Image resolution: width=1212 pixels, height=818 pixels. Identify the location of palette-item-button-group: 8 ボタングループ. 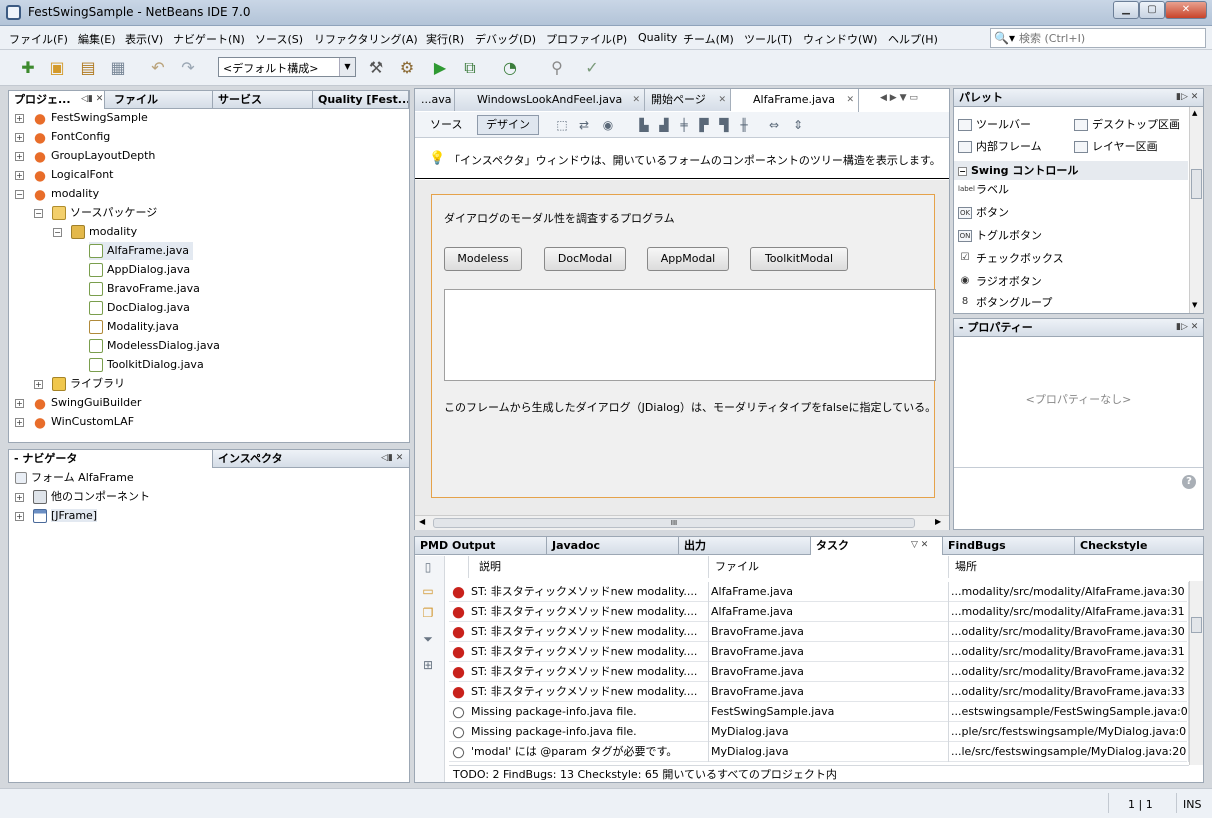
(1005, 303).